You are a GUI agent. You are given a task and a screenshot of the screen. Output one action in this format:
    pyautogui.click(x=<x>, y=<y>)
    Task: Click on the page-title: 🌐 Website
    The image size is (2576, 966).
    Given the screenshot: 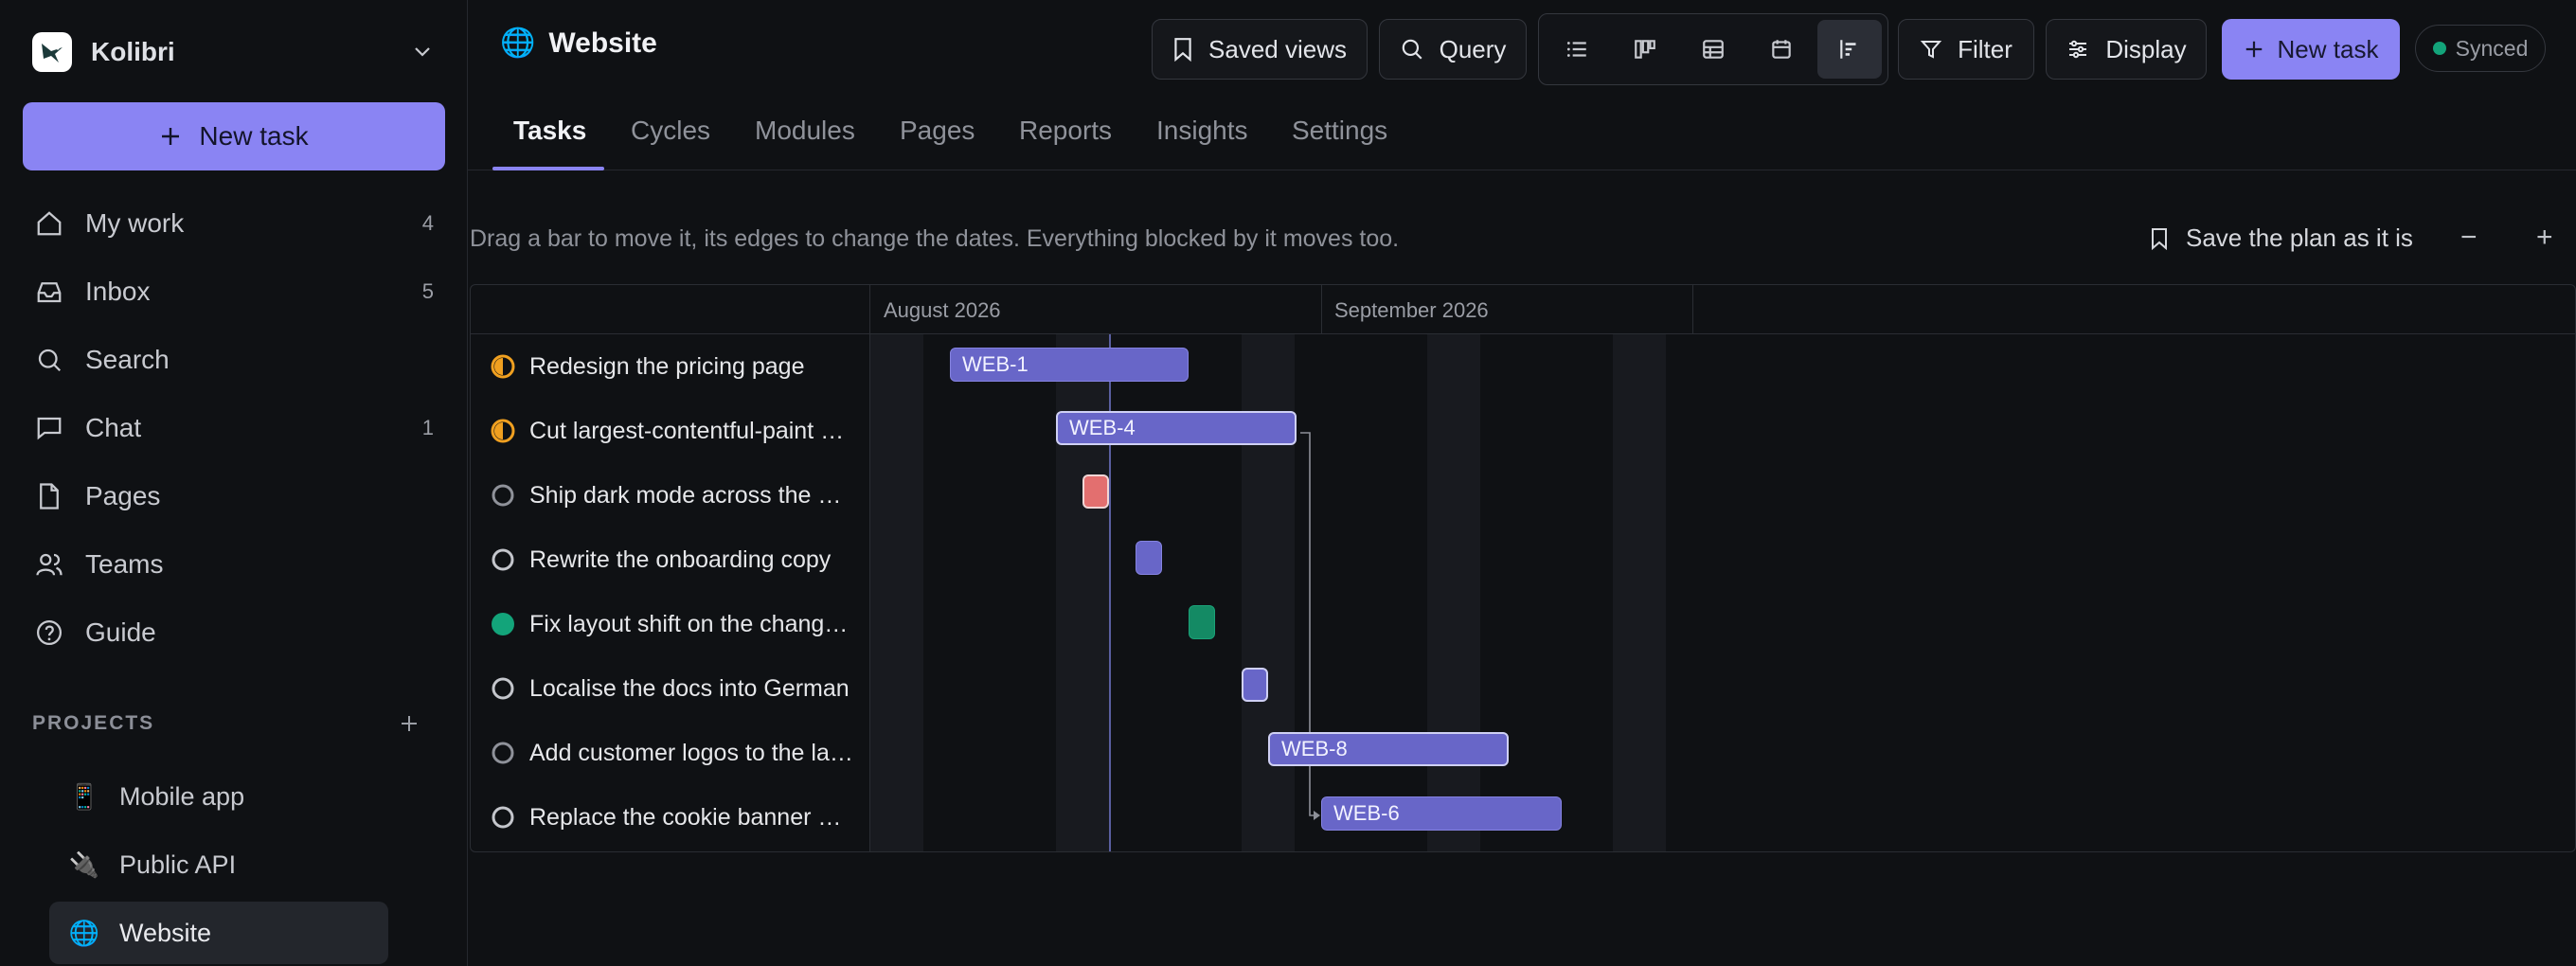 What is the action you would take?
    pyautogui.click(x=578, y=43)
    